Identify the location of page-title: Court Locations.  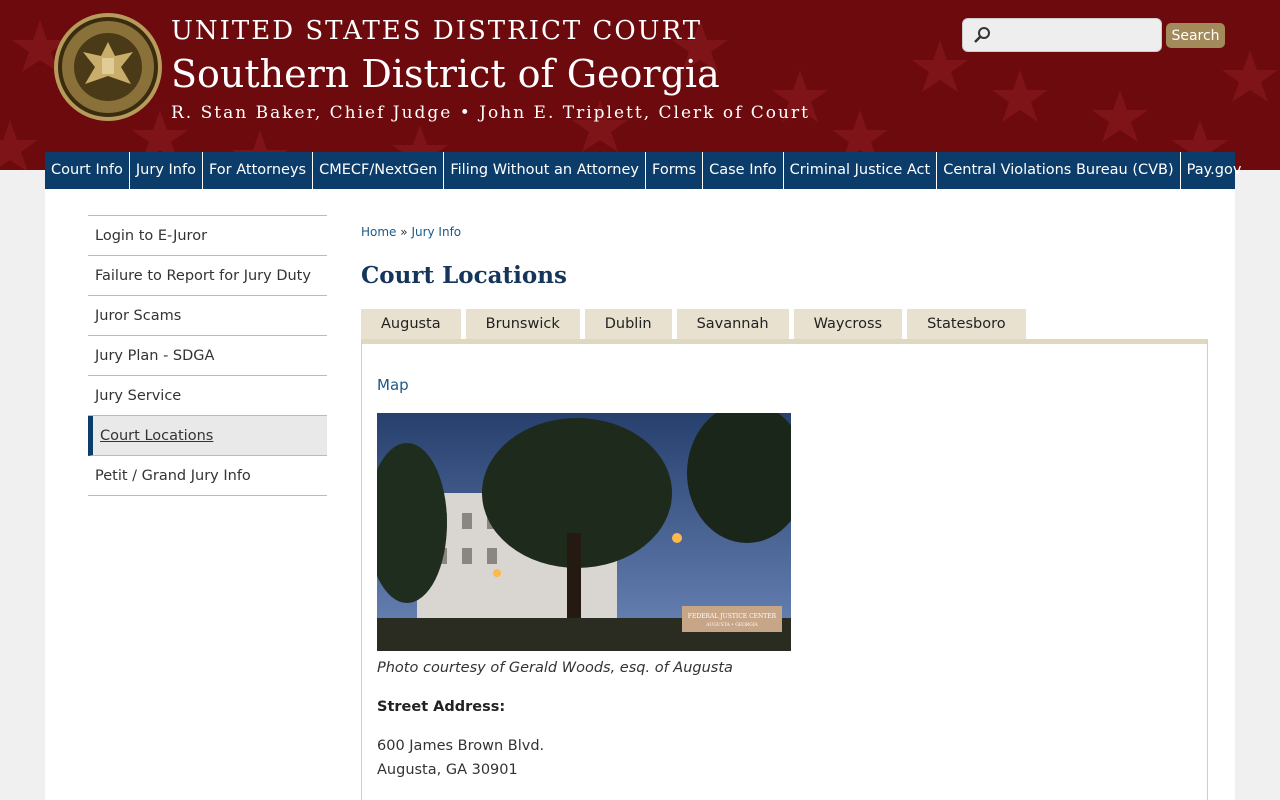
(464, 275).